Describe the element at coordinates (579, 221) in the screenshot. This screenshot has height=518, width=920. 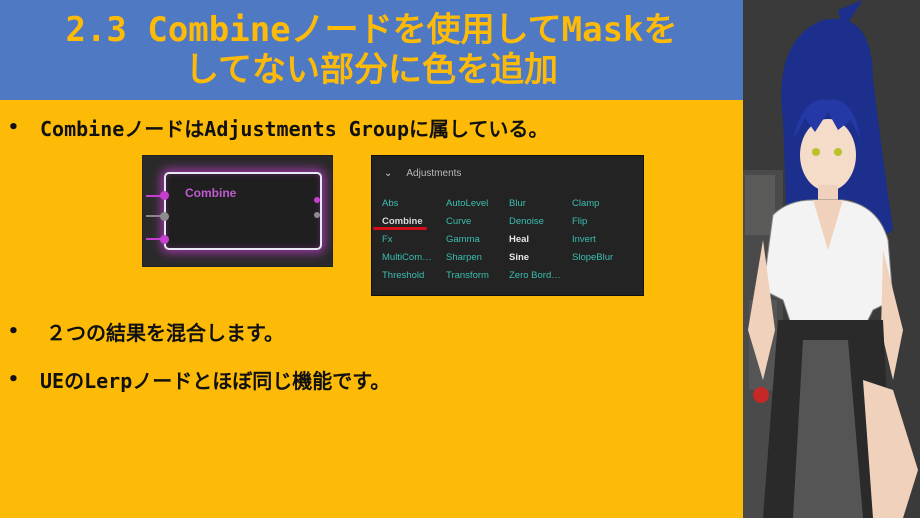
I see `node-item-flip: Flip` at that location.